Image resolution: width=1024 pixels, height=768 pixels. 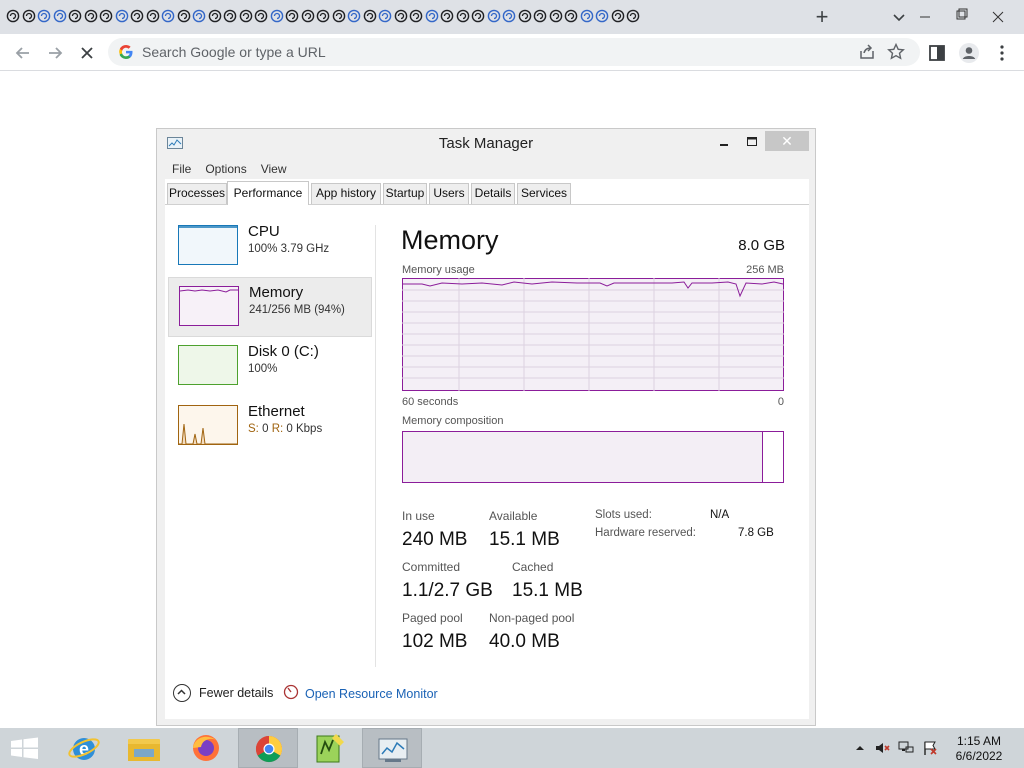 What do you see at coordinates (937, 53) in the screenshot?
I see `side-panel-icon` at bounding box center [937, 53].